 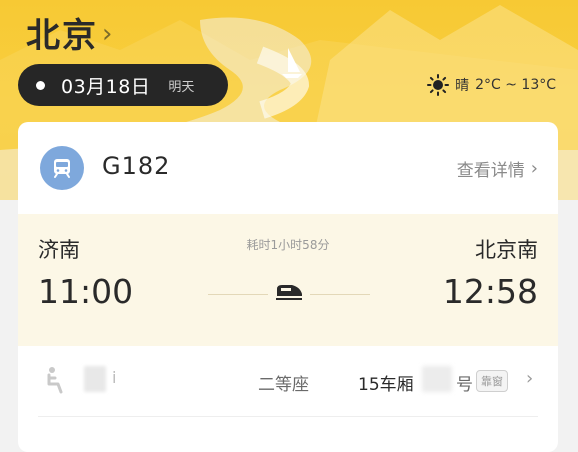 What do you see at coordinates (437, 379) in the screenshot?
I see `obscured-seat-number` at bounding box center [437, 379].